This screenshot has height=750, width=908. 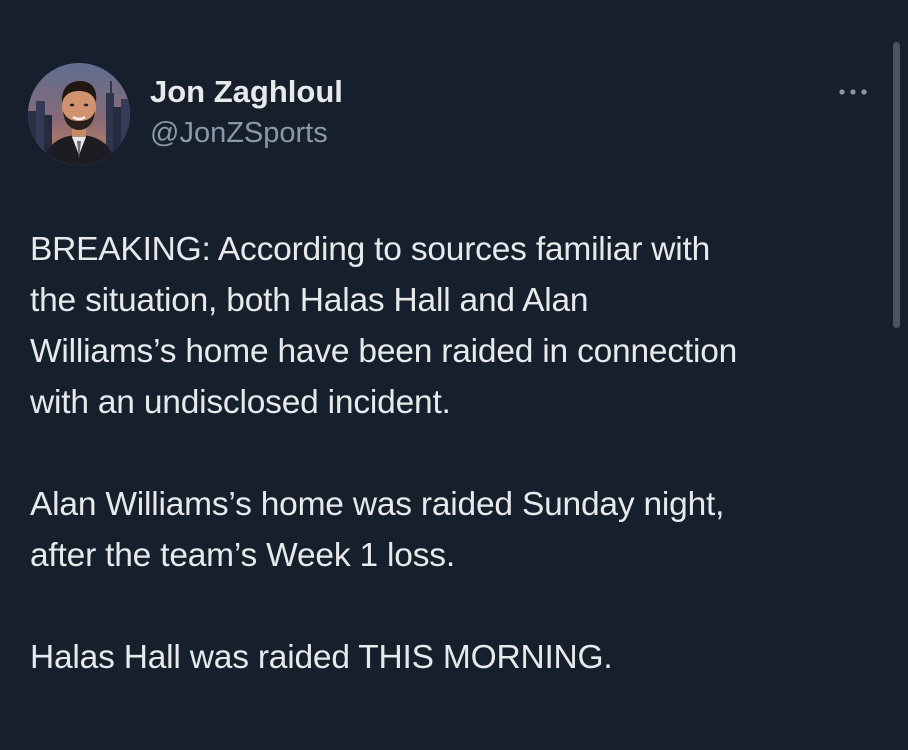 I want to click on scrollbar-thumb, so click(x=896, y=185).